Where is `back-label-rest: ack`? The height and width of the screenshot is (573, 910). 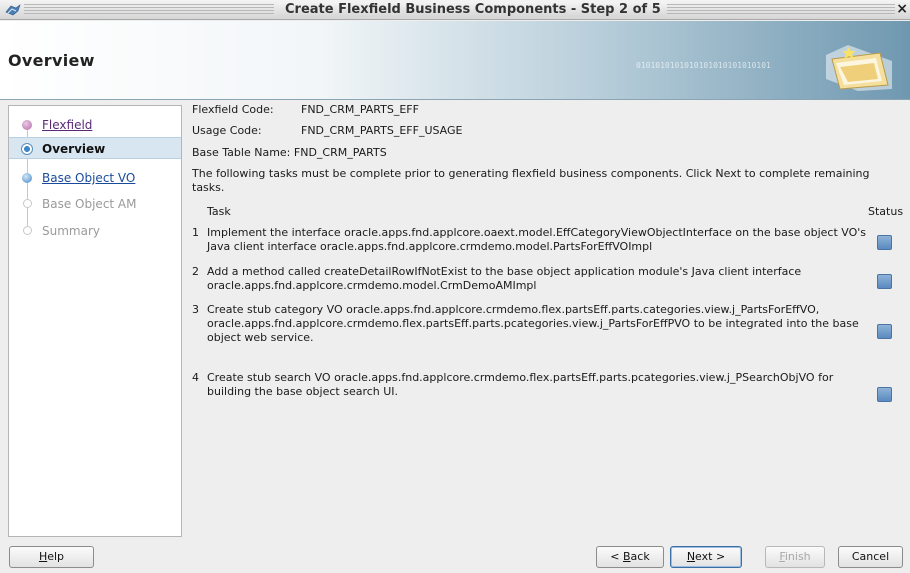 back-label-rest: ack is located at coordinates (640, 556).